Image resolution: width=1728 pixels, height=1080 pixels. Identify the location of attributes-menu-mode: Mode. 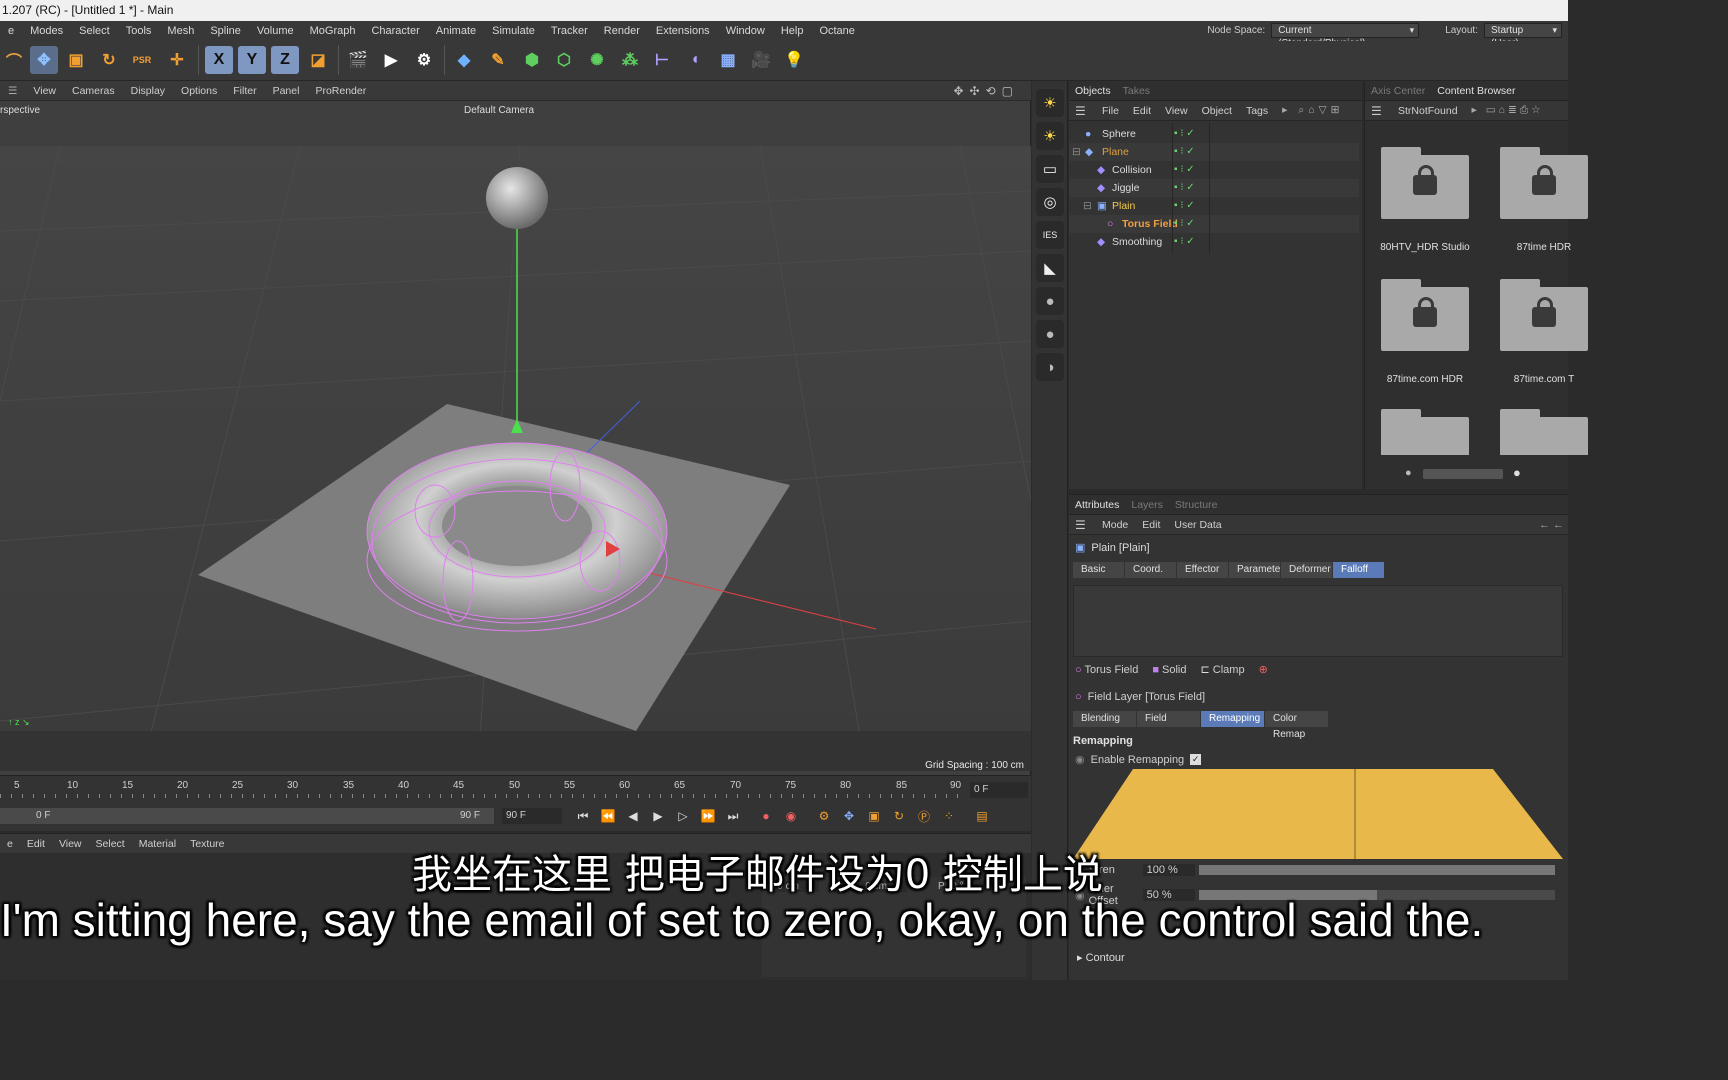
(1115, 525).